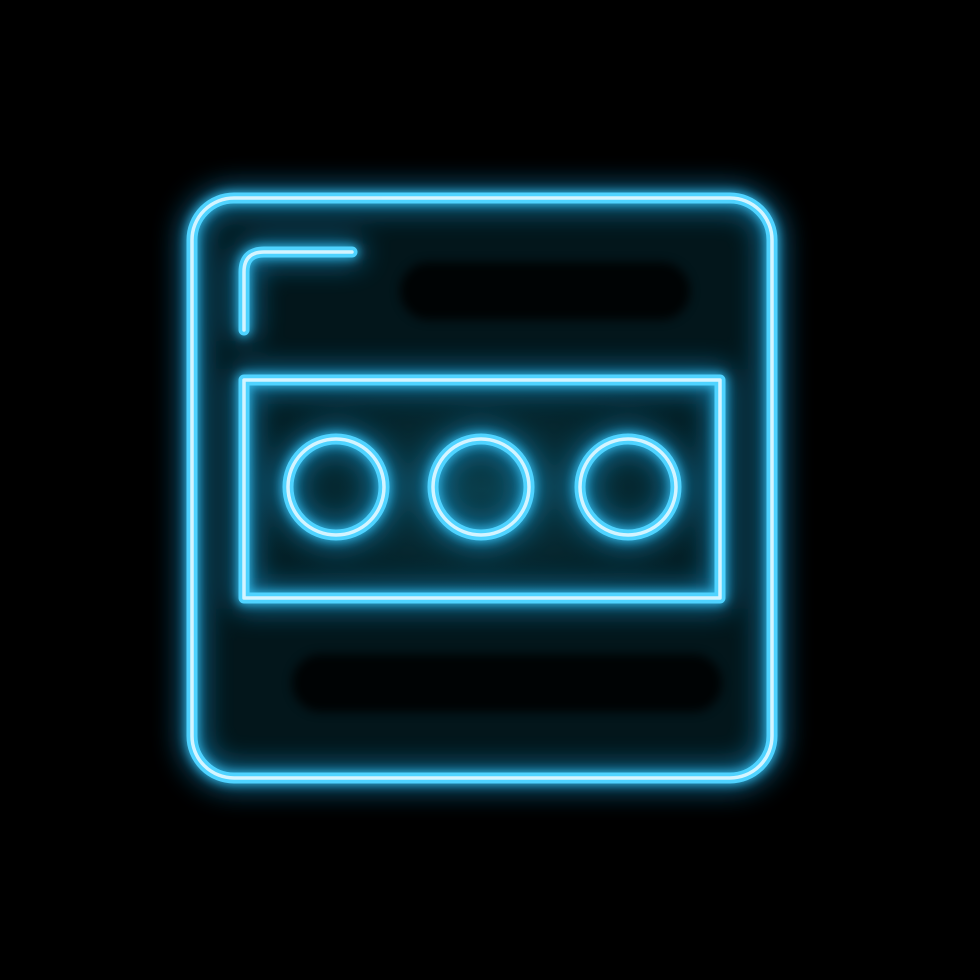 Image resolution: width=980 pixels, height=980 pixels. Describe the element at coordinates (507, 683) in the screenshot. I see `footer-line-shadow` at that location.